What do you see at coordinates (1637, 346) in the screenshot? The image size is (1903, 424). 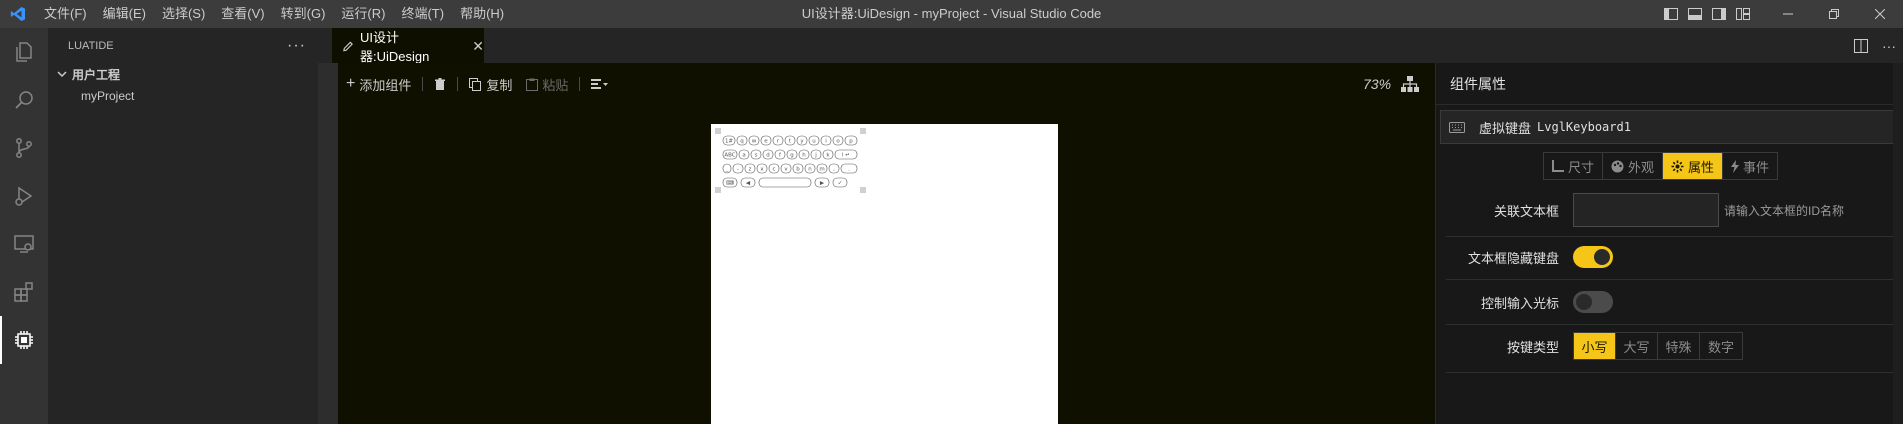 I see `key-type-uppercase: 大写` at bounding box center [1637, 346].